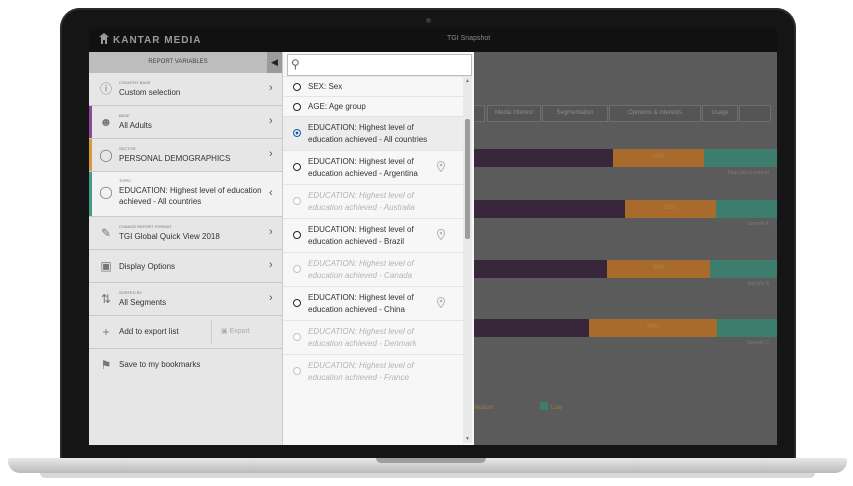 The width and height of the screenshot is (853, 486). Describe the element at coordinates (106, 155) in the screenshot. I see `category-icon: ◯` at that location.